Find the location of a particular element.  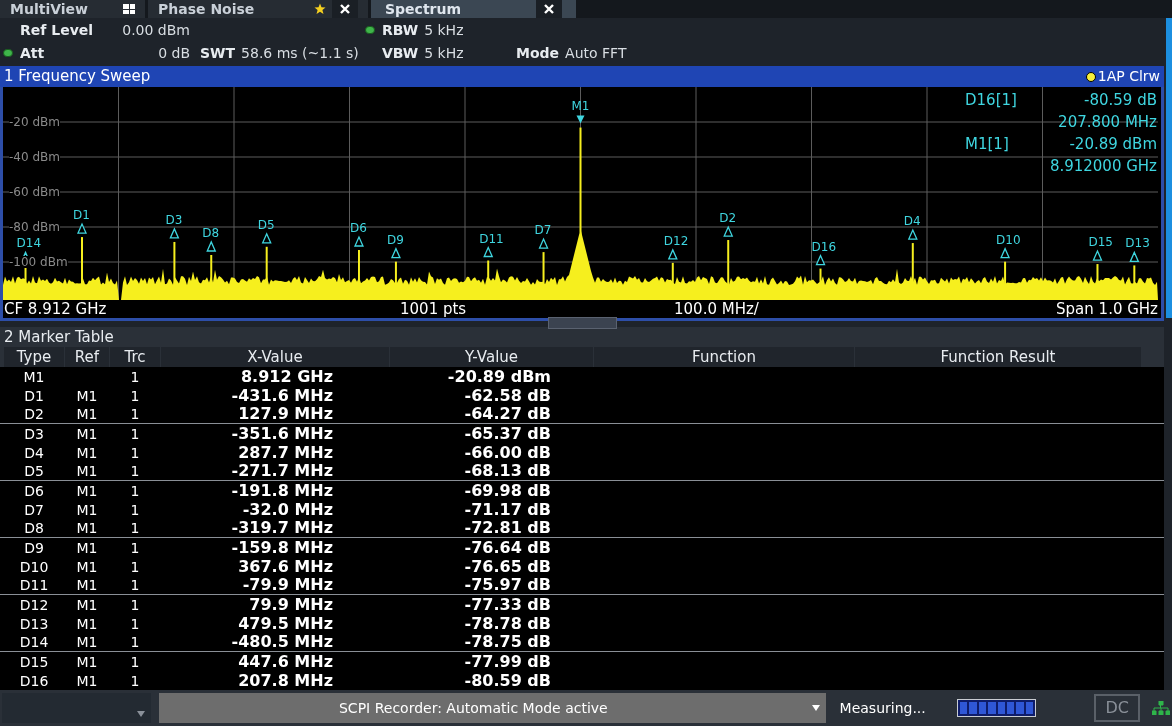

marker-label: D2 is located at coordinates (728, 218).